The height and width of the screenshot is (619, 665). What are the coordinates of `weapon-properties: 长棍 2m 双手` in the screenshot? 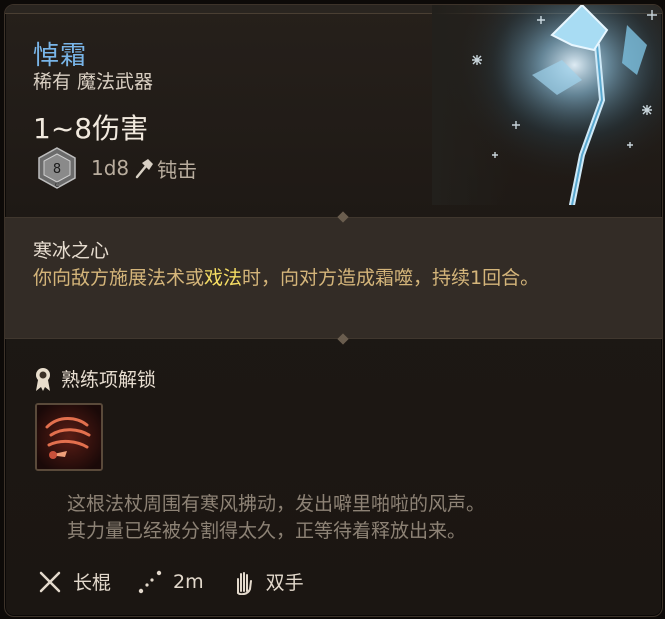 It's located at (183, 581).